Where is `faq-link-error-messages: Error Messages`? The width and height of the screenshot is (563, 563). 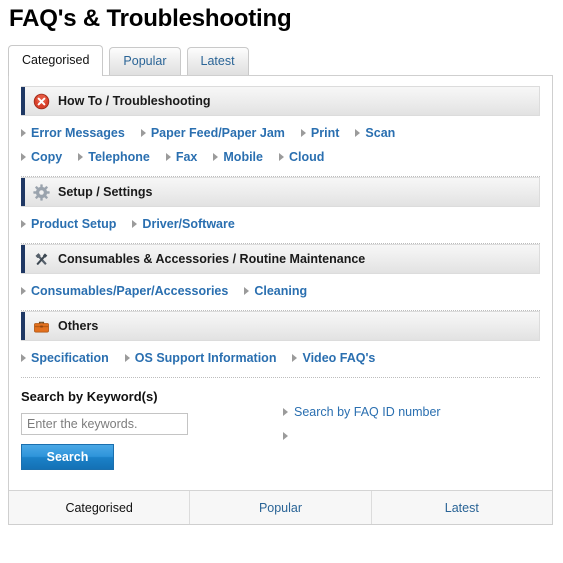
faq-link-error-messages: Error Messages is located at coordinates (73, 133).